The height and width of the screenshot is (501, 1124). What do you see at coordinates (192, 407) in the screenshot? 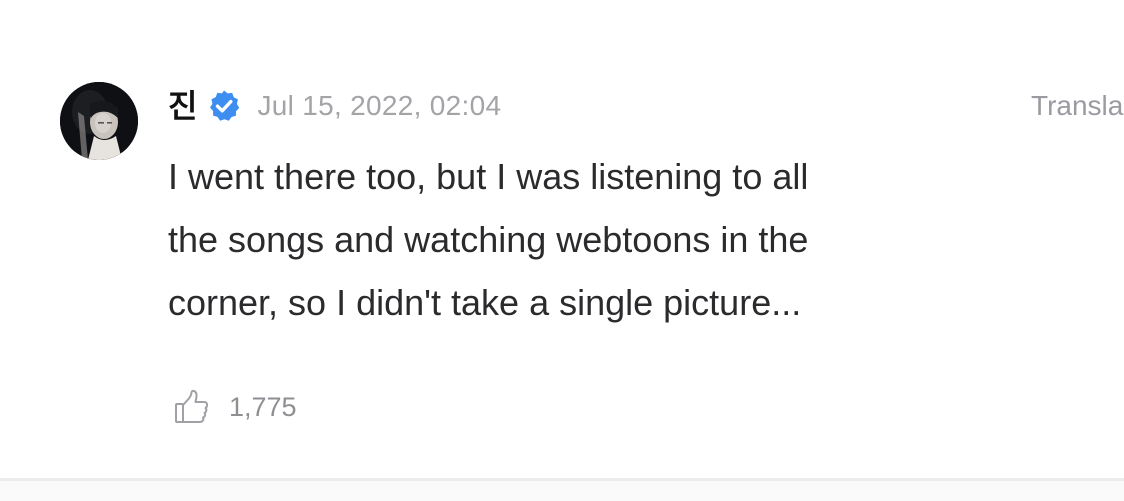
I see `thumbs-up-icon` at bounding box center [192, 407].